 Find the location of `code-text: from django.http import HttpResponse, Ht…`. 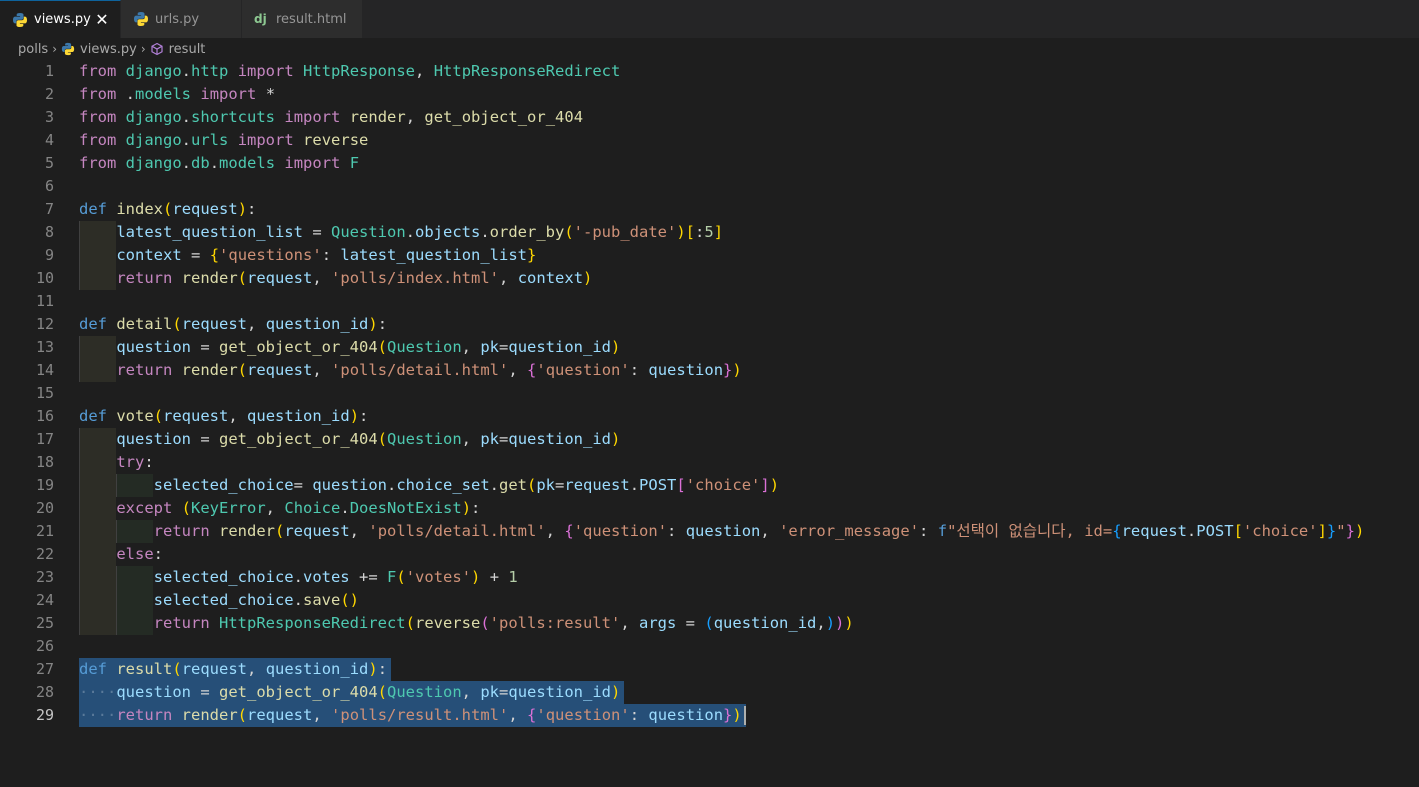

code-text: from django.http import HttpResponse, Ht… is located at coordinates (350, 71).